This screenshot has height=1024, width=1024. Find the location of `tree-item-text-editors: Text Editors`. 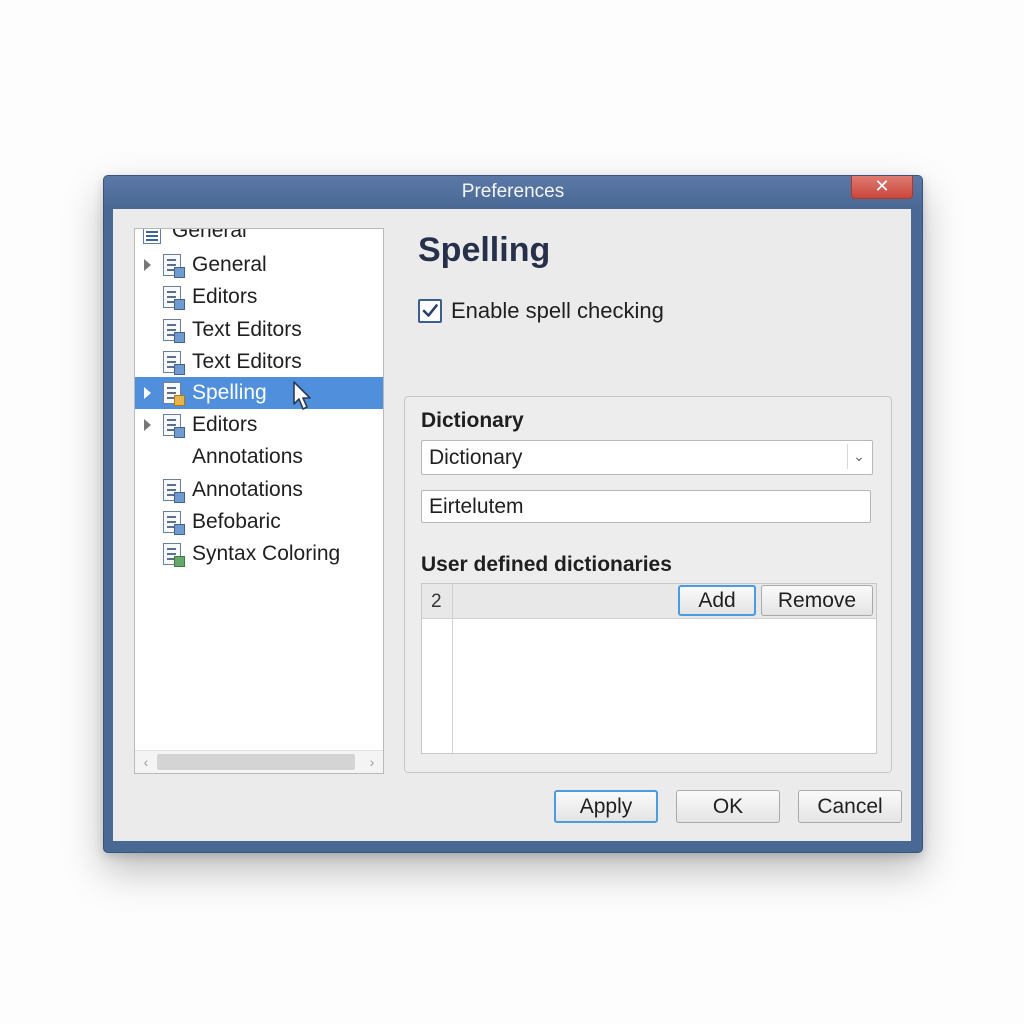

tree-item-text-editors: Text Editors is located at coordinates (259, 330).